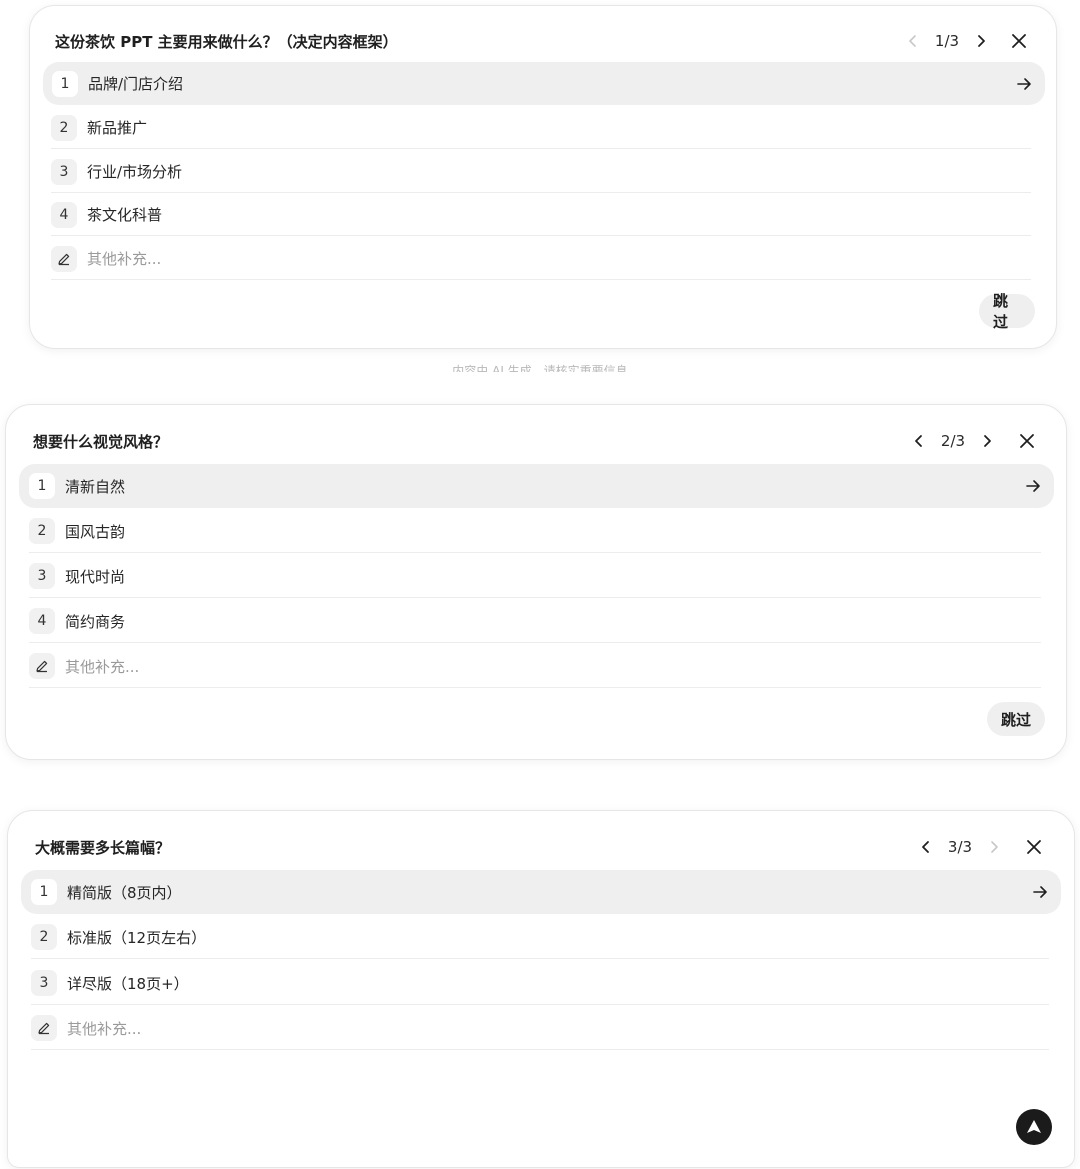  I want to click on option-label: 精简版（8页内）, so click(124, 892).